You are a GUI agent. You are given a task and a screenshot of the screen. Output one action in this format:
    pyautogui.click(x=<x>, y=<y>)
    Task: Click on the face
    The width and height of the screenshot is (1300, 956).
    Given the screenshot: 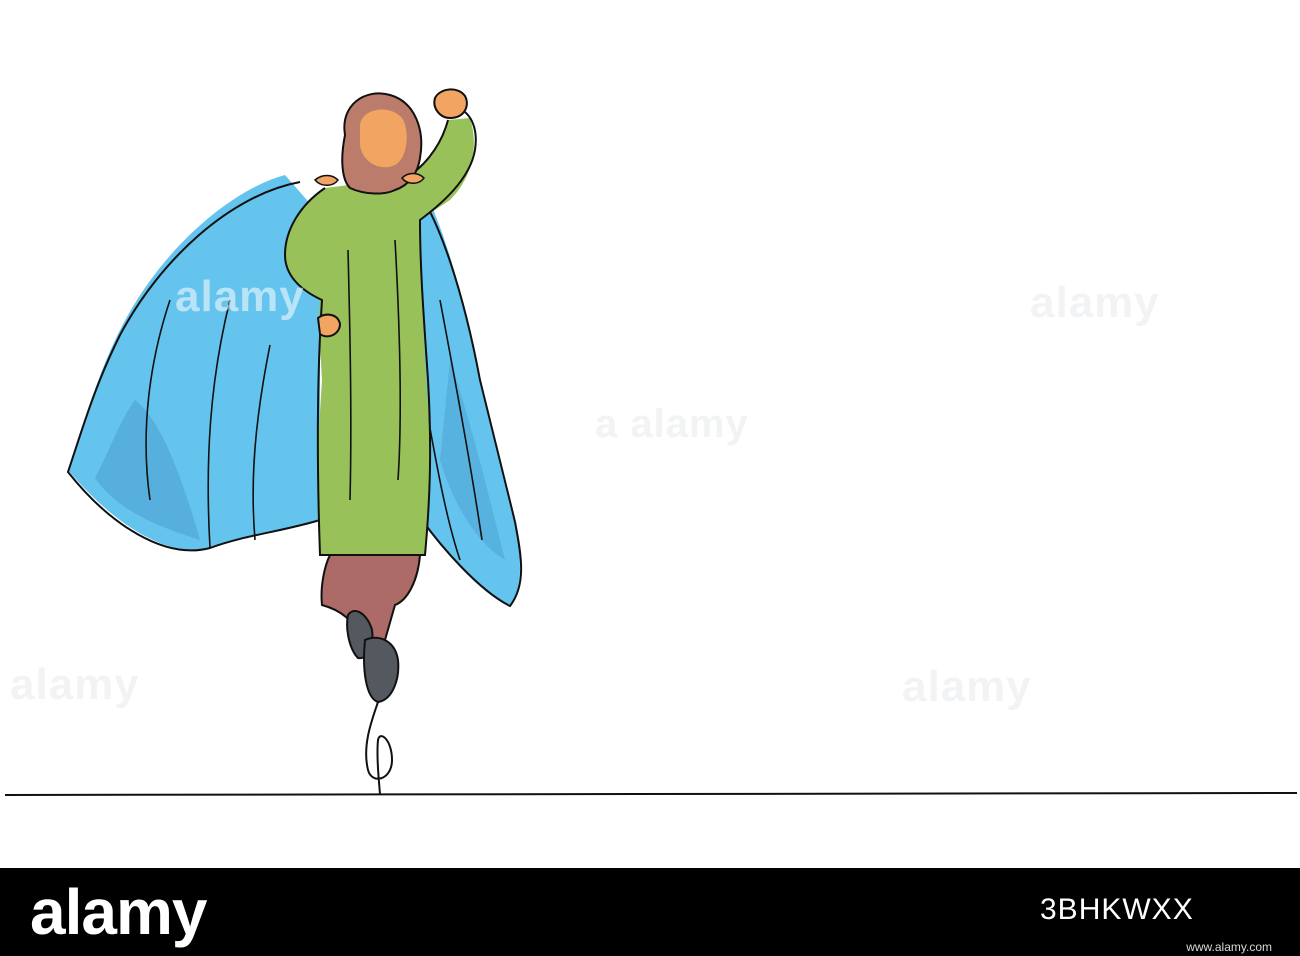 What is the action you would take?
    pyautogui.click(x=383, y=138)
    